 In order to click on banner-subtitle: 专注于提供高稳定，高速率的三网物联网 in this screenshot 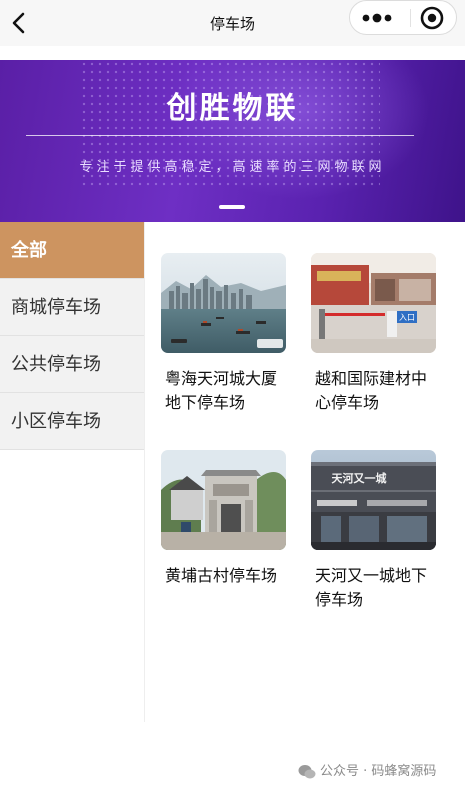, I will do `click(232, 167)`.